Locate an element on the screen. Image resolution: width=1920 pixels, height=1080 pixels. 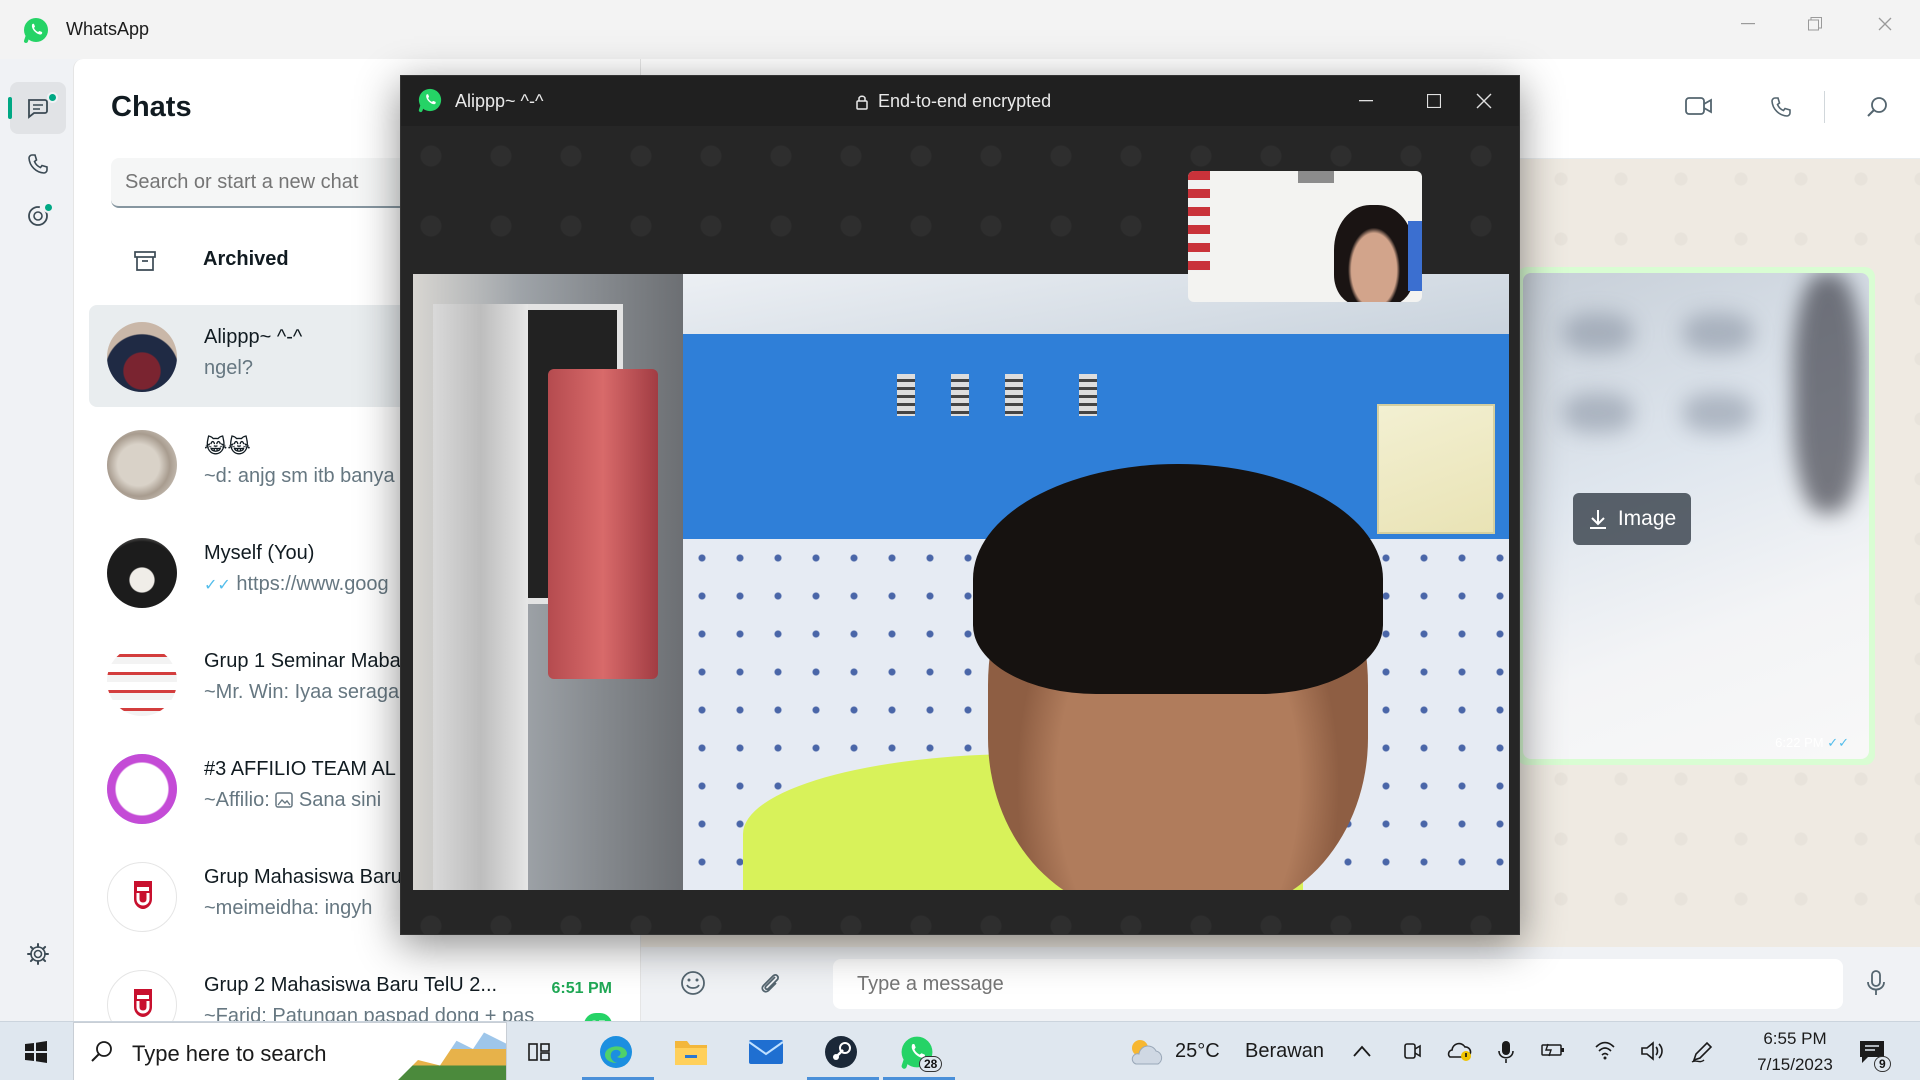
chat-preview: ~Affilio: Sana sini is located at coordinates (292, 800).